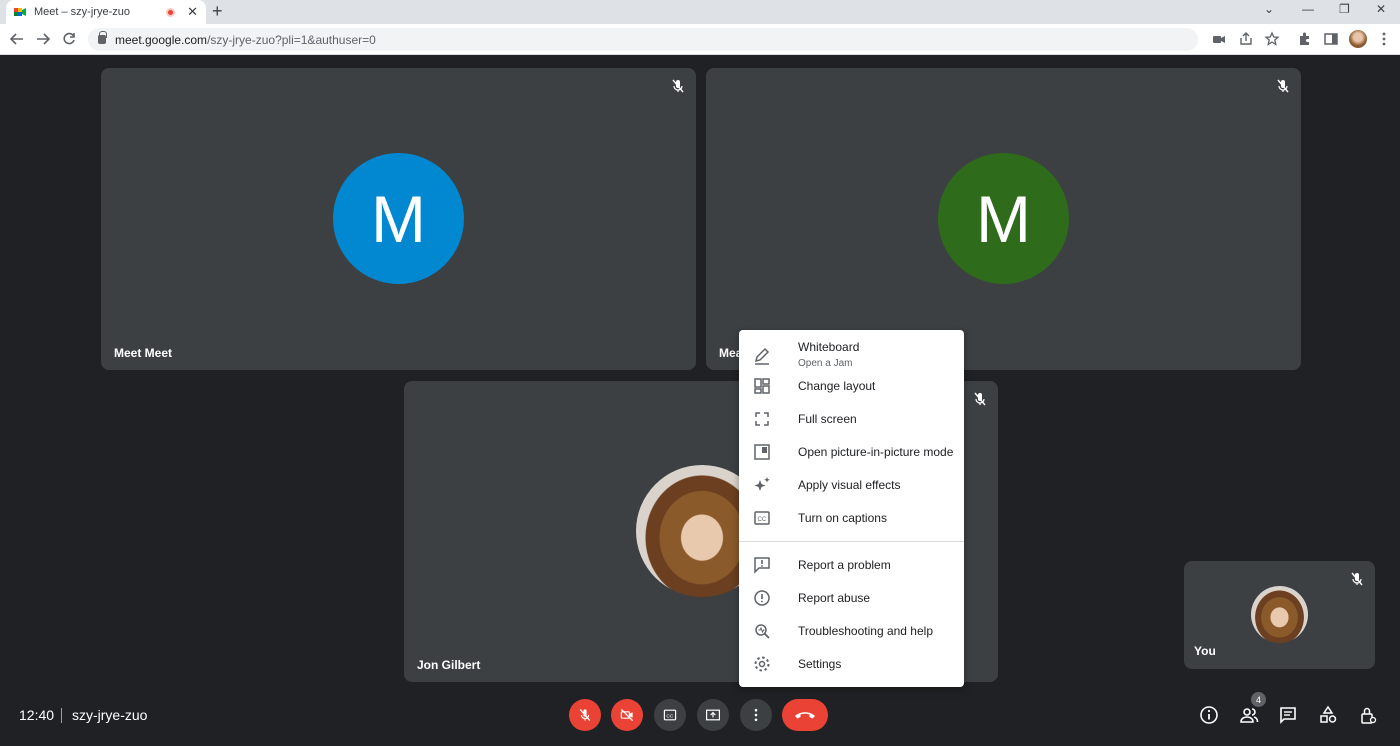 This screenshot has width=1400, height=746. What do you see at coordinates (837, 385) in the screenshot?
I see `menu-item-label: Change layout` at bounding box center [837, 385].